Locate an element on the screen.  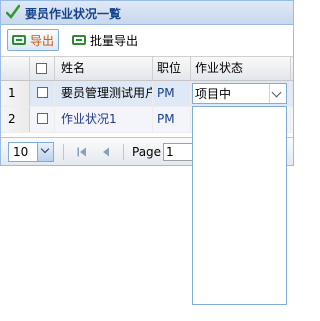
page-size-trigger is located at coordinates (45, 152).